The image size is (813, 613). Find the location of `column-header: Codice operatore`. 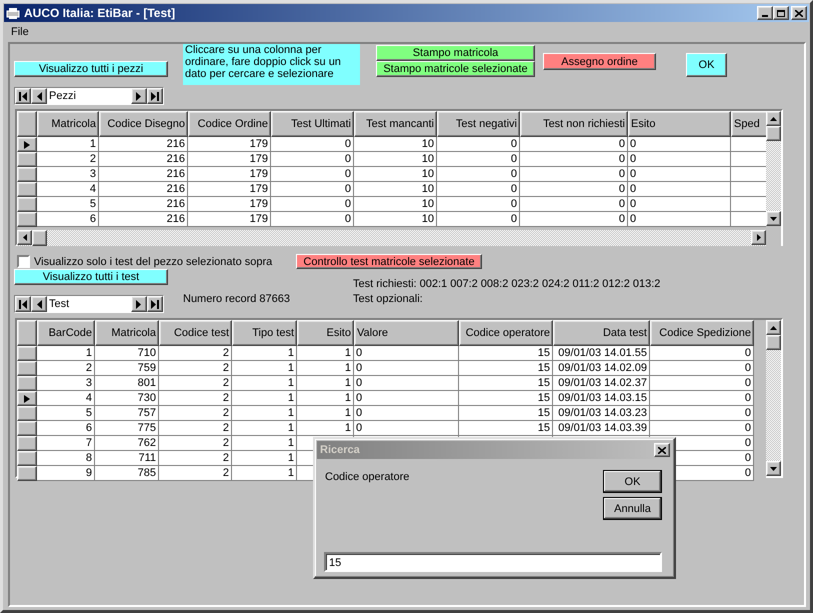

column-header: Codice operatore is located at coordinates (506, 333).